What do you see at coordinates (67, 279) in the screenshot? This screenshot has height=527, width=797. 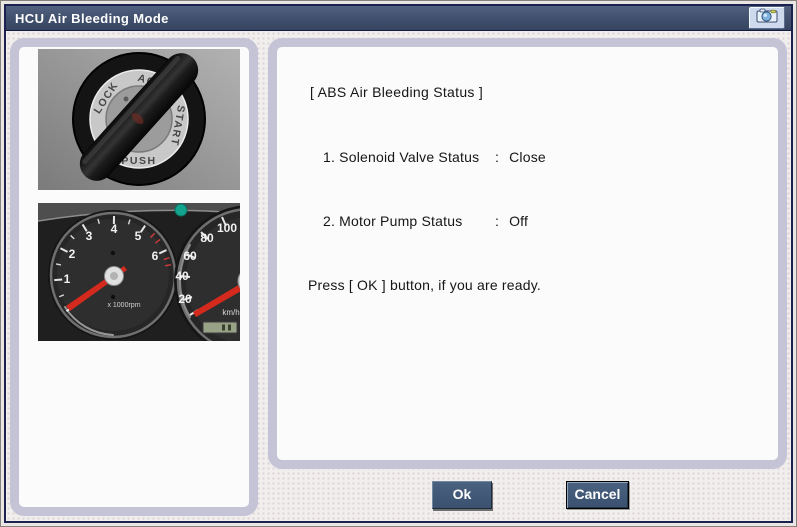 I see `svg-text: 1` at bounding box center [67, 279].